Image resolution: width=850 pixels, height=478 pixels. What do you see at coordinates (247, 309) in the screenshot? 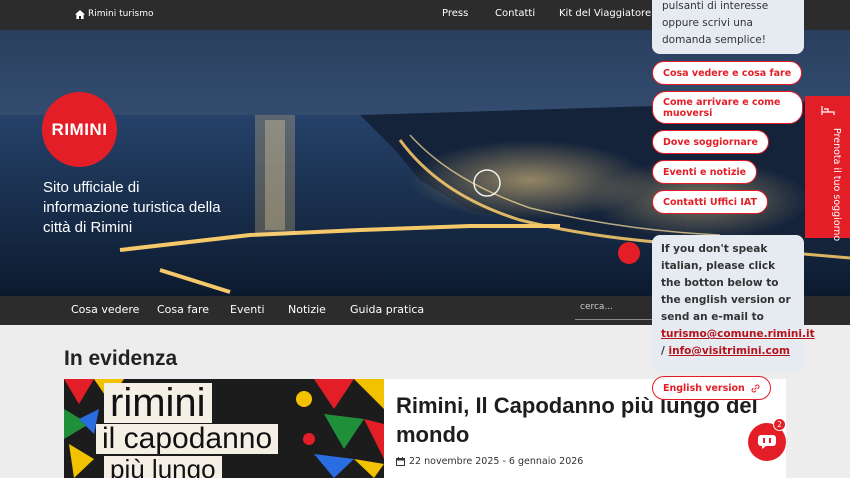
I see `nav-eventi: Eventi` at bounding box center [247, 309].